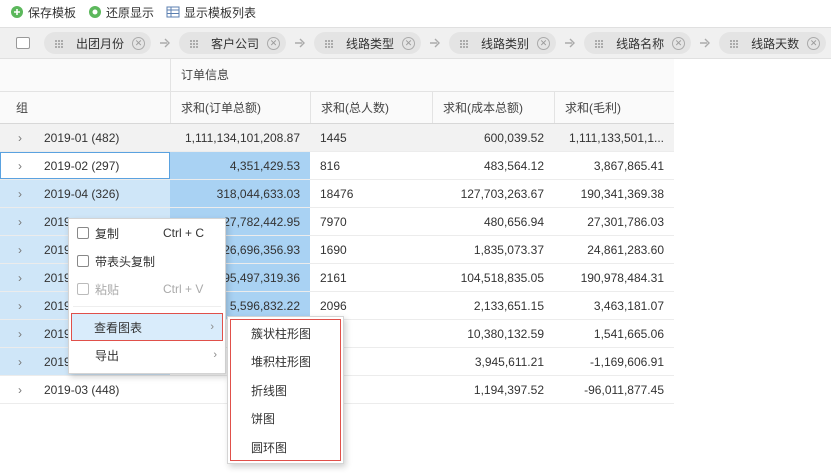 The height and width of the screenshot is (473, 831). I want to click on header-group-row: 订单信息, so click(337, 75).